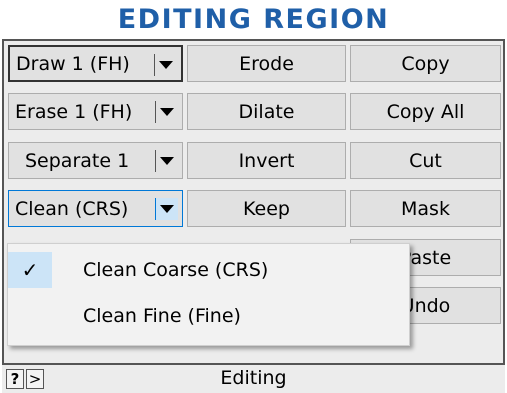 Image resolution: width=507 pixels, height=393 pixels. What do you see at coordinates (73, 63) in the screenshot?
I see `draw-dropdown-label: Draw 1 (FH)` at bounding box center [73, 63].